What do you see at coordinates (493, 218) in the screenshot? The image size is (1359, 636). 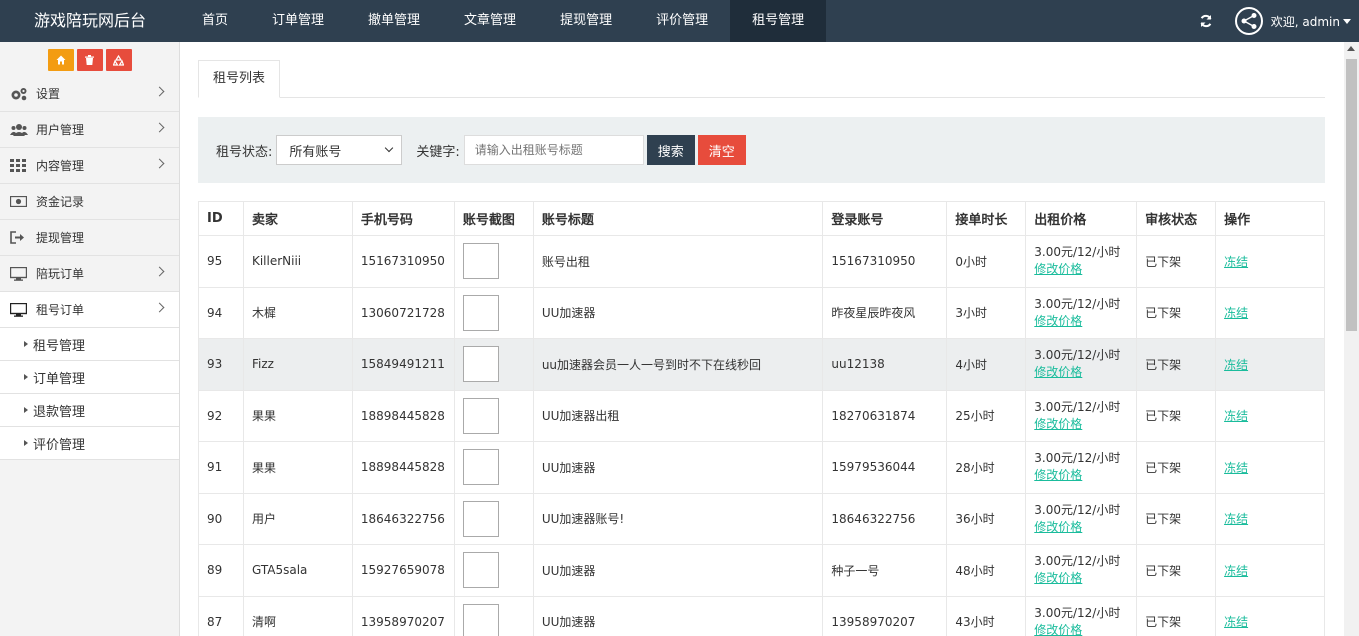 I see `column-header: 账号截图` at bounding box center [493, 218].